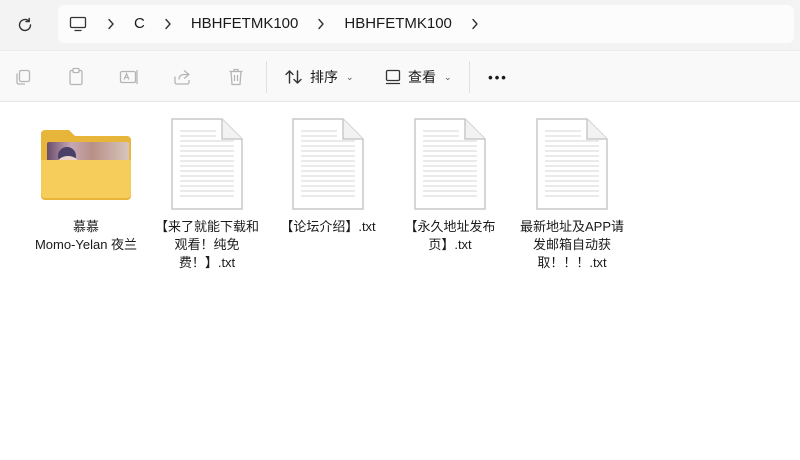 The image size is (800, 460). I want to click on breadcrumb-item-folder-2: HBHFETMK100, so click(398, 24).